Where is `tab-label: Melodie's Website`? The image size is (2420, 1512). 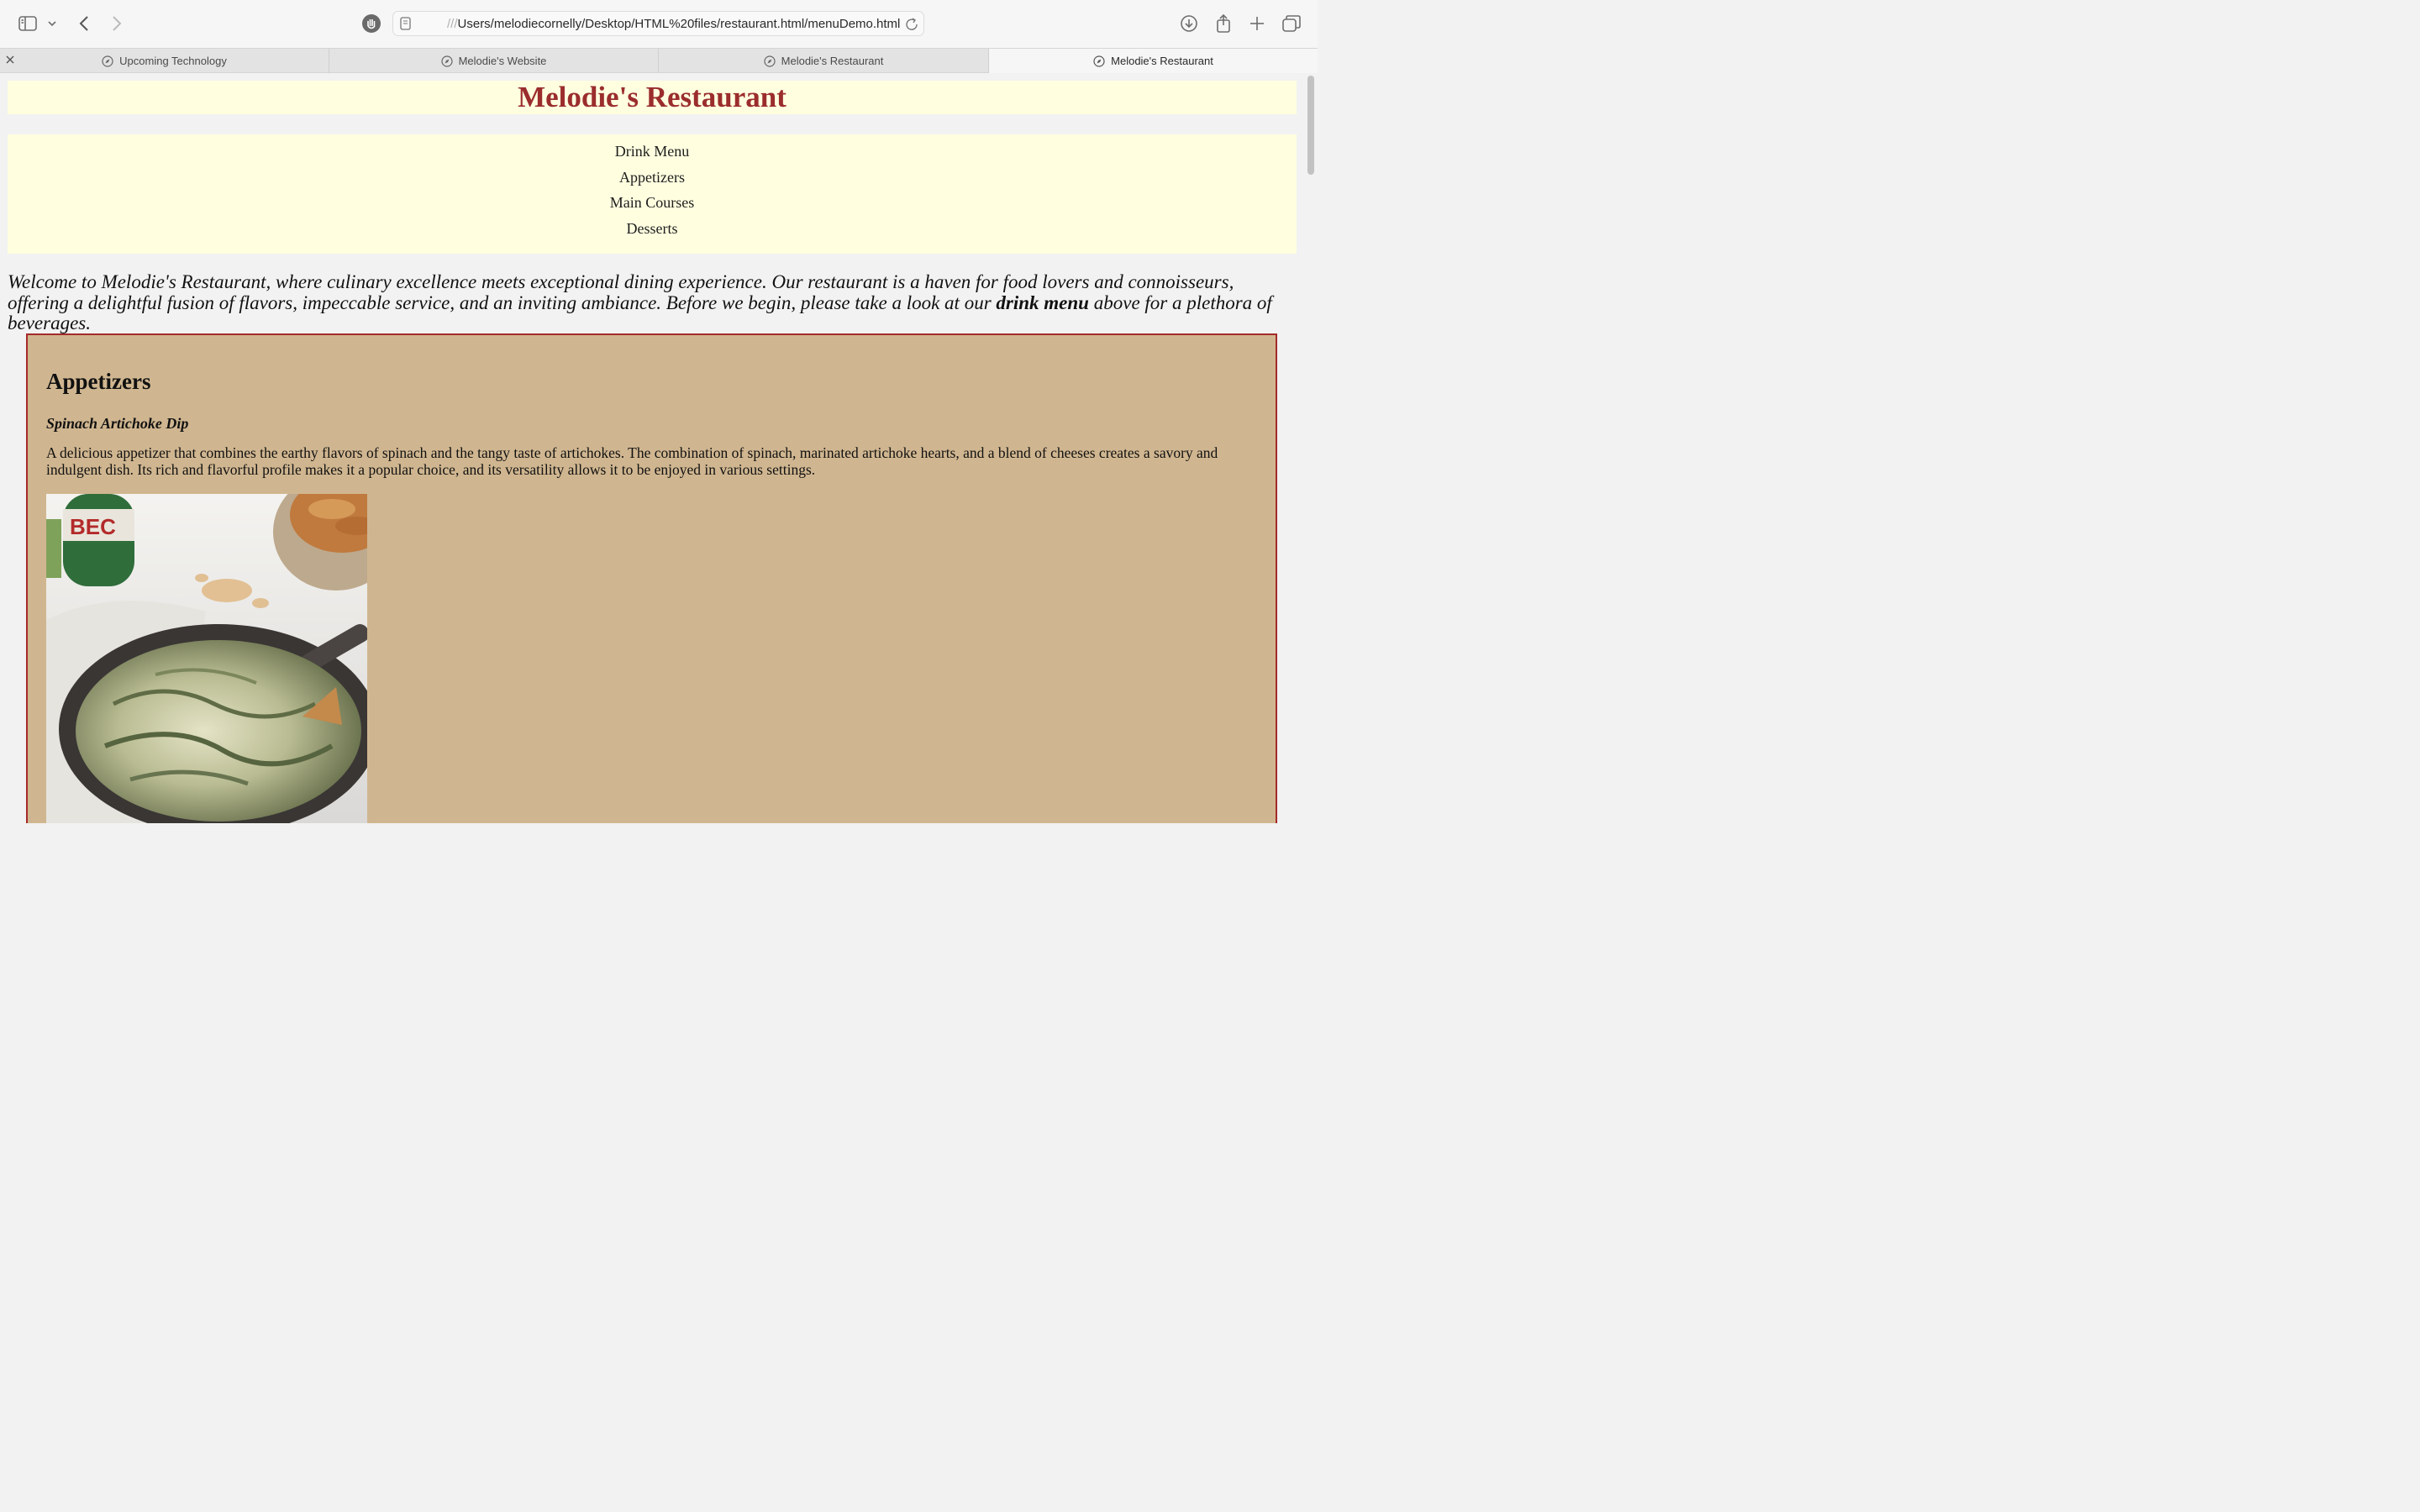
tab-label: Melodie's Website is located at coordinates (502, 61).